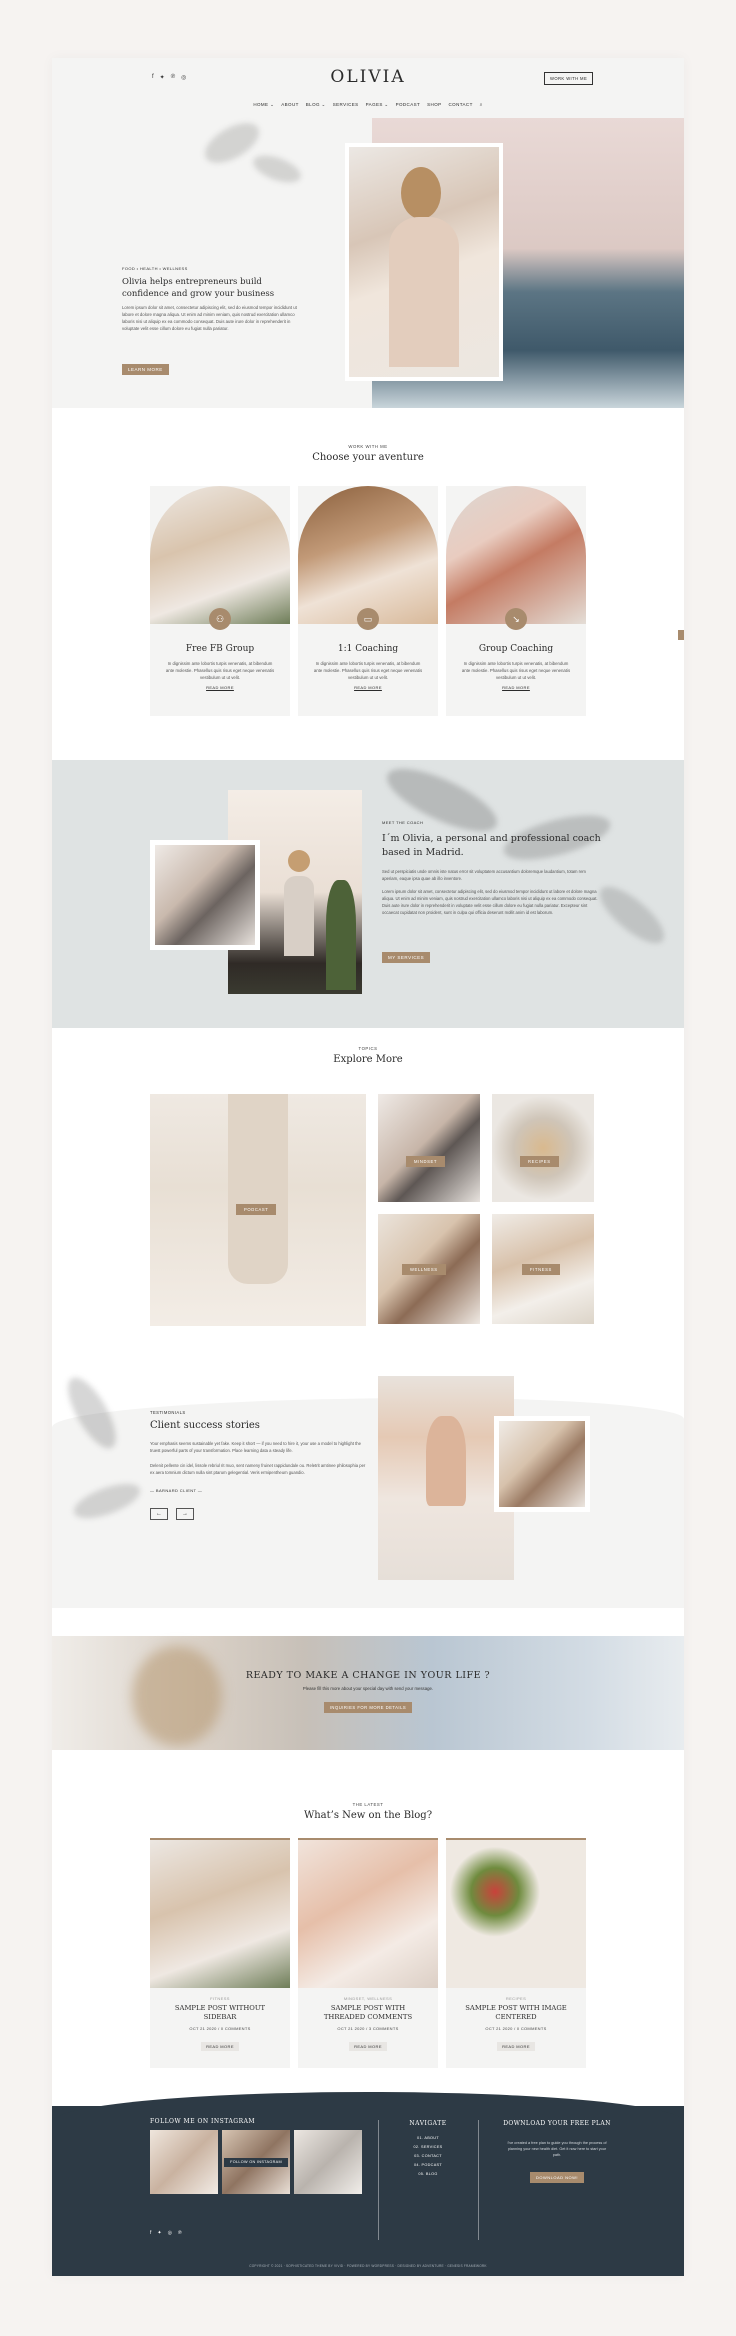  I want to click on service-card-title: 1:1 Coaching, so click(368, 649).